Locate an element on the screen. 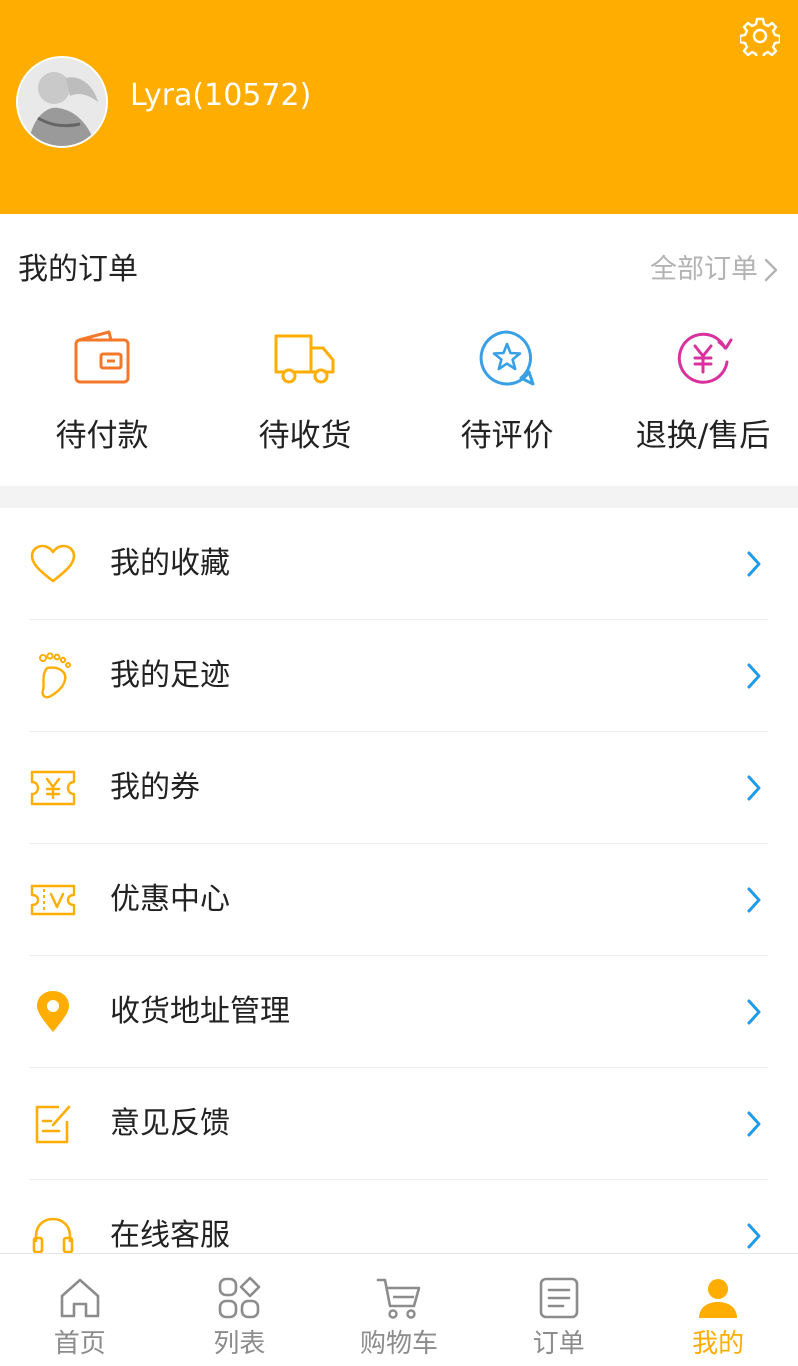 The height and width of the screenshot is (1366, 798). all-orders-label: 全部订单 is located at coordinates (704, 269).